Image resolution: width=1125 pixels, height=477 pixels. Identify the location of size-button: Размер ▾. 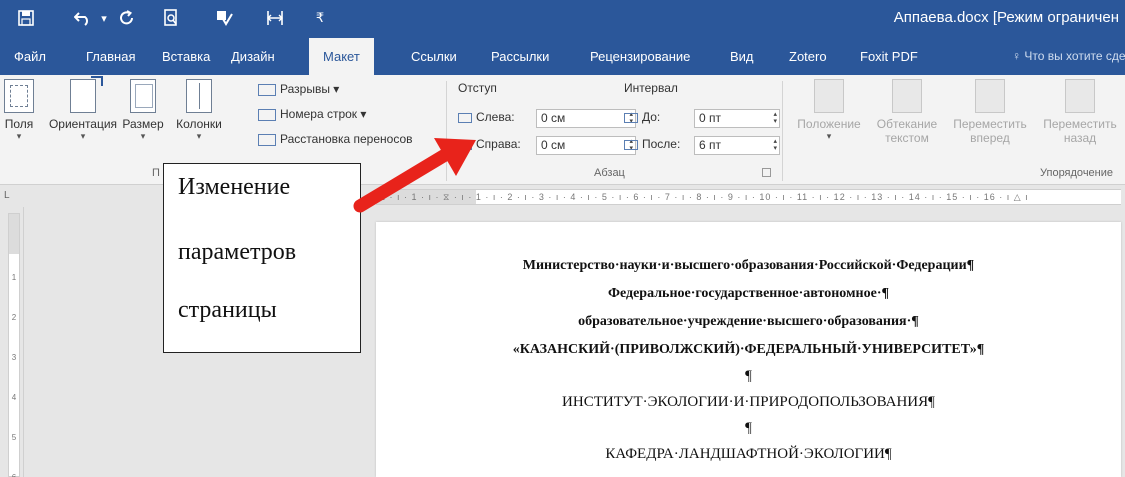
(143, 110).